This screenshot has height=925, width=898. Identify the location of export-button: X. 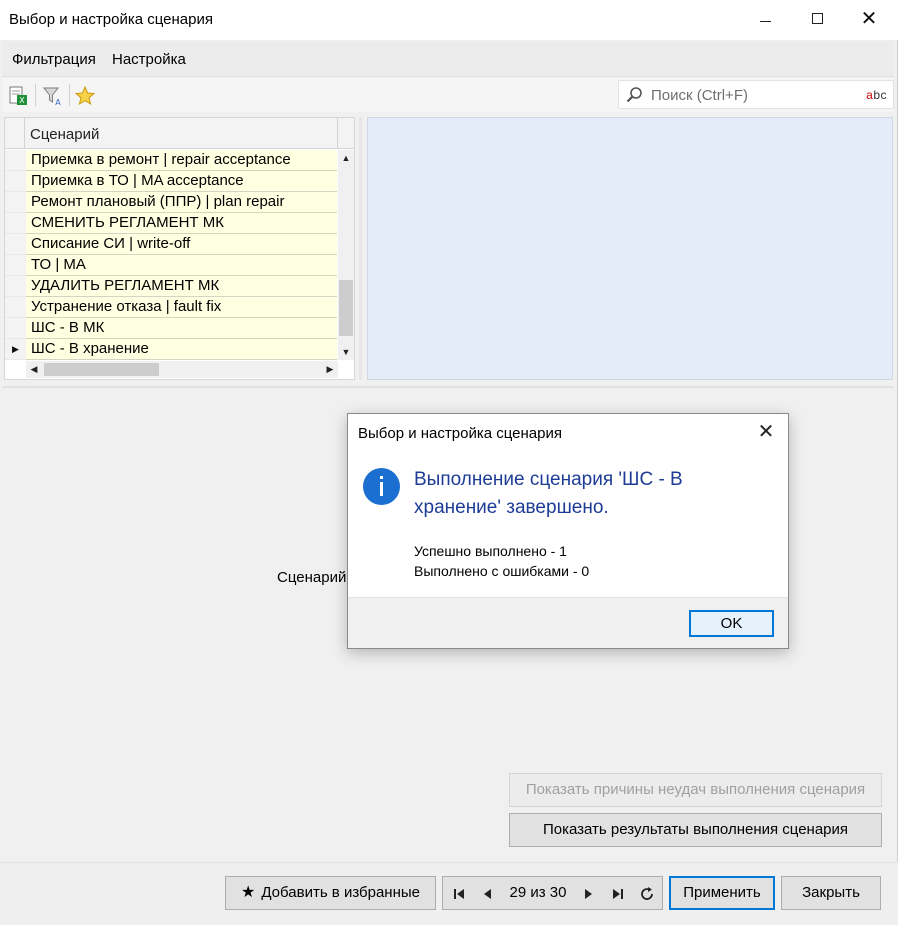
(18, 95).